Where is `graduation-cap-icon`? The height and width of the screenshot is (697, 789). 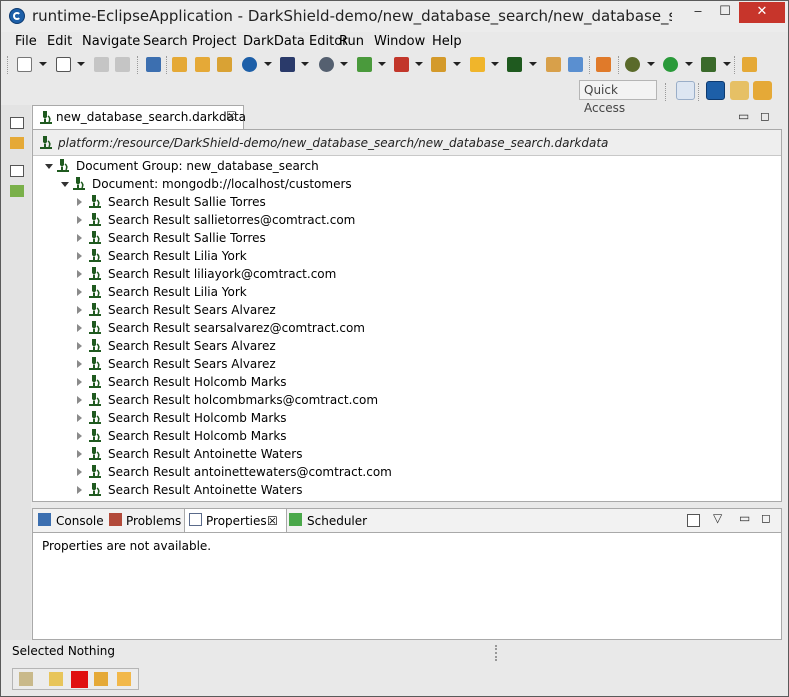 graduation-cap-icon is located at coordinates (101, 679).